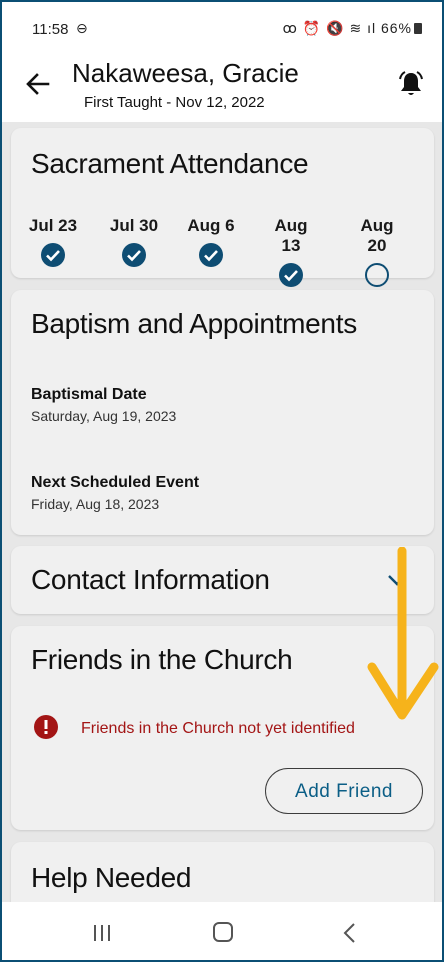 This screenshot has width=444, height=962. What do you see at coordinates (185, 73) in the screenshot?
I see `page-title: Nakaweesa, Gracie` at bounding box center [185, 73].